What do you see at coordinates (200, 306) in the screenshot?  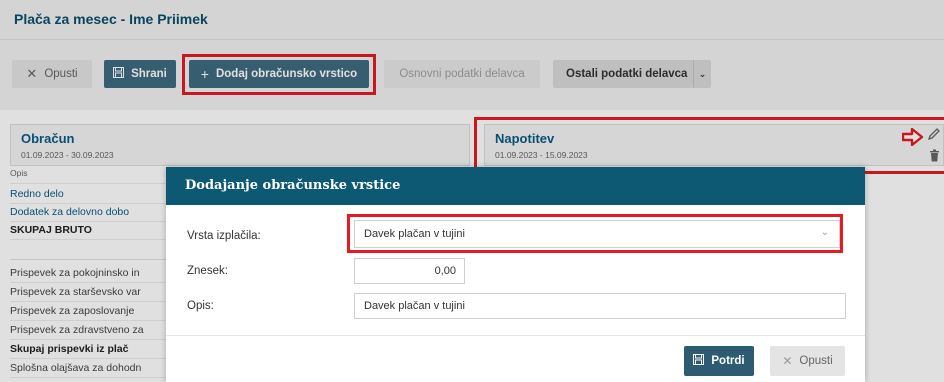 I see `description-label: Opis:` at bounding box center [200, 306].